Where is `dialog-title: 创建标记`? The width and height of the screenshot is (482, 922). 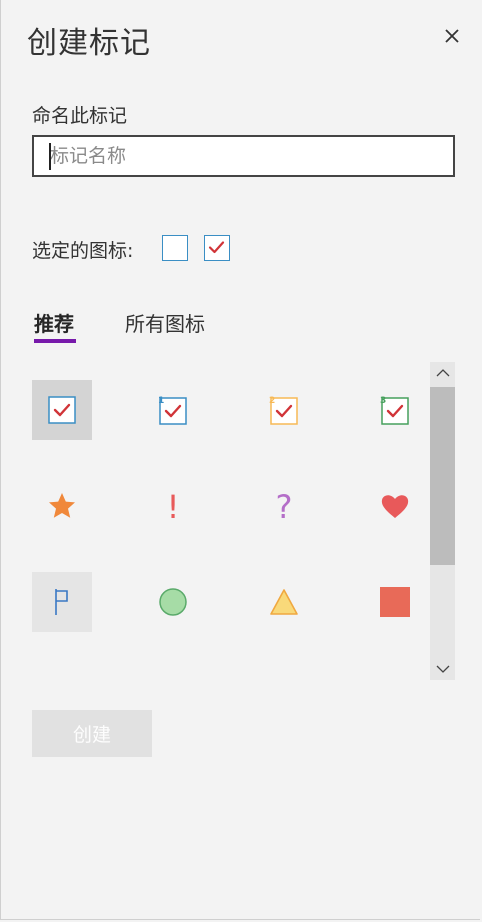 dialog-title: 创建标记 is located at coordinates (89, 43).